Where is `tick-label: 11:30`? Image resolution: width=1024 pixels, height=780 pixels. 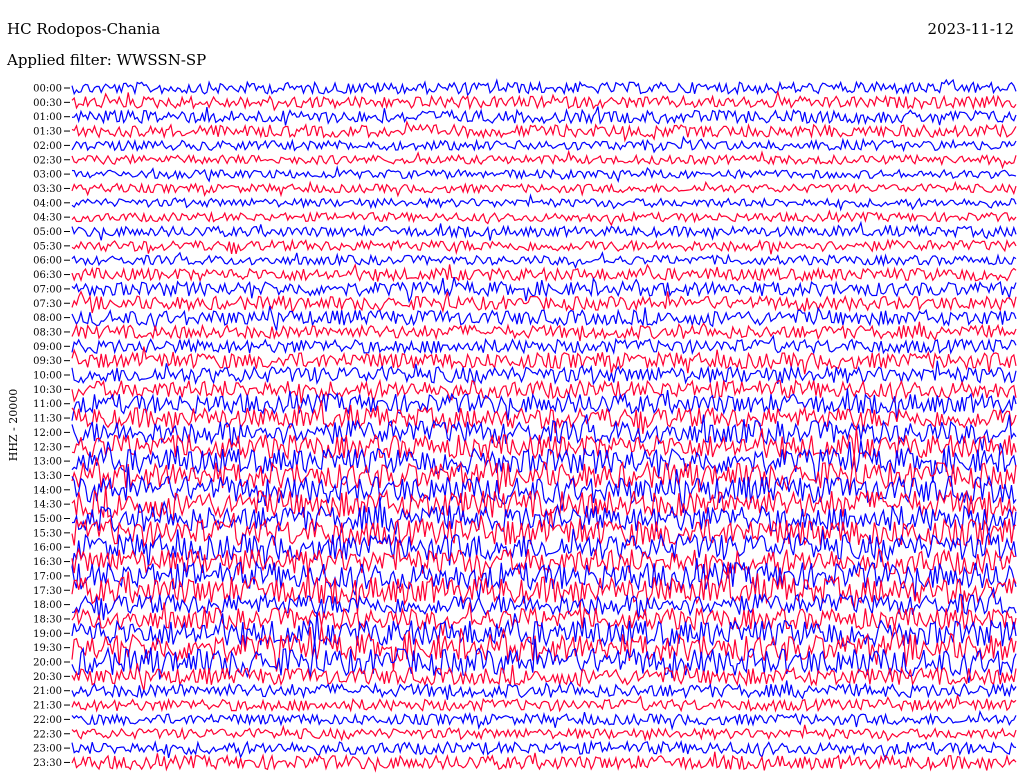 tick-label: 11:30 is located at coordinates (47, 419).